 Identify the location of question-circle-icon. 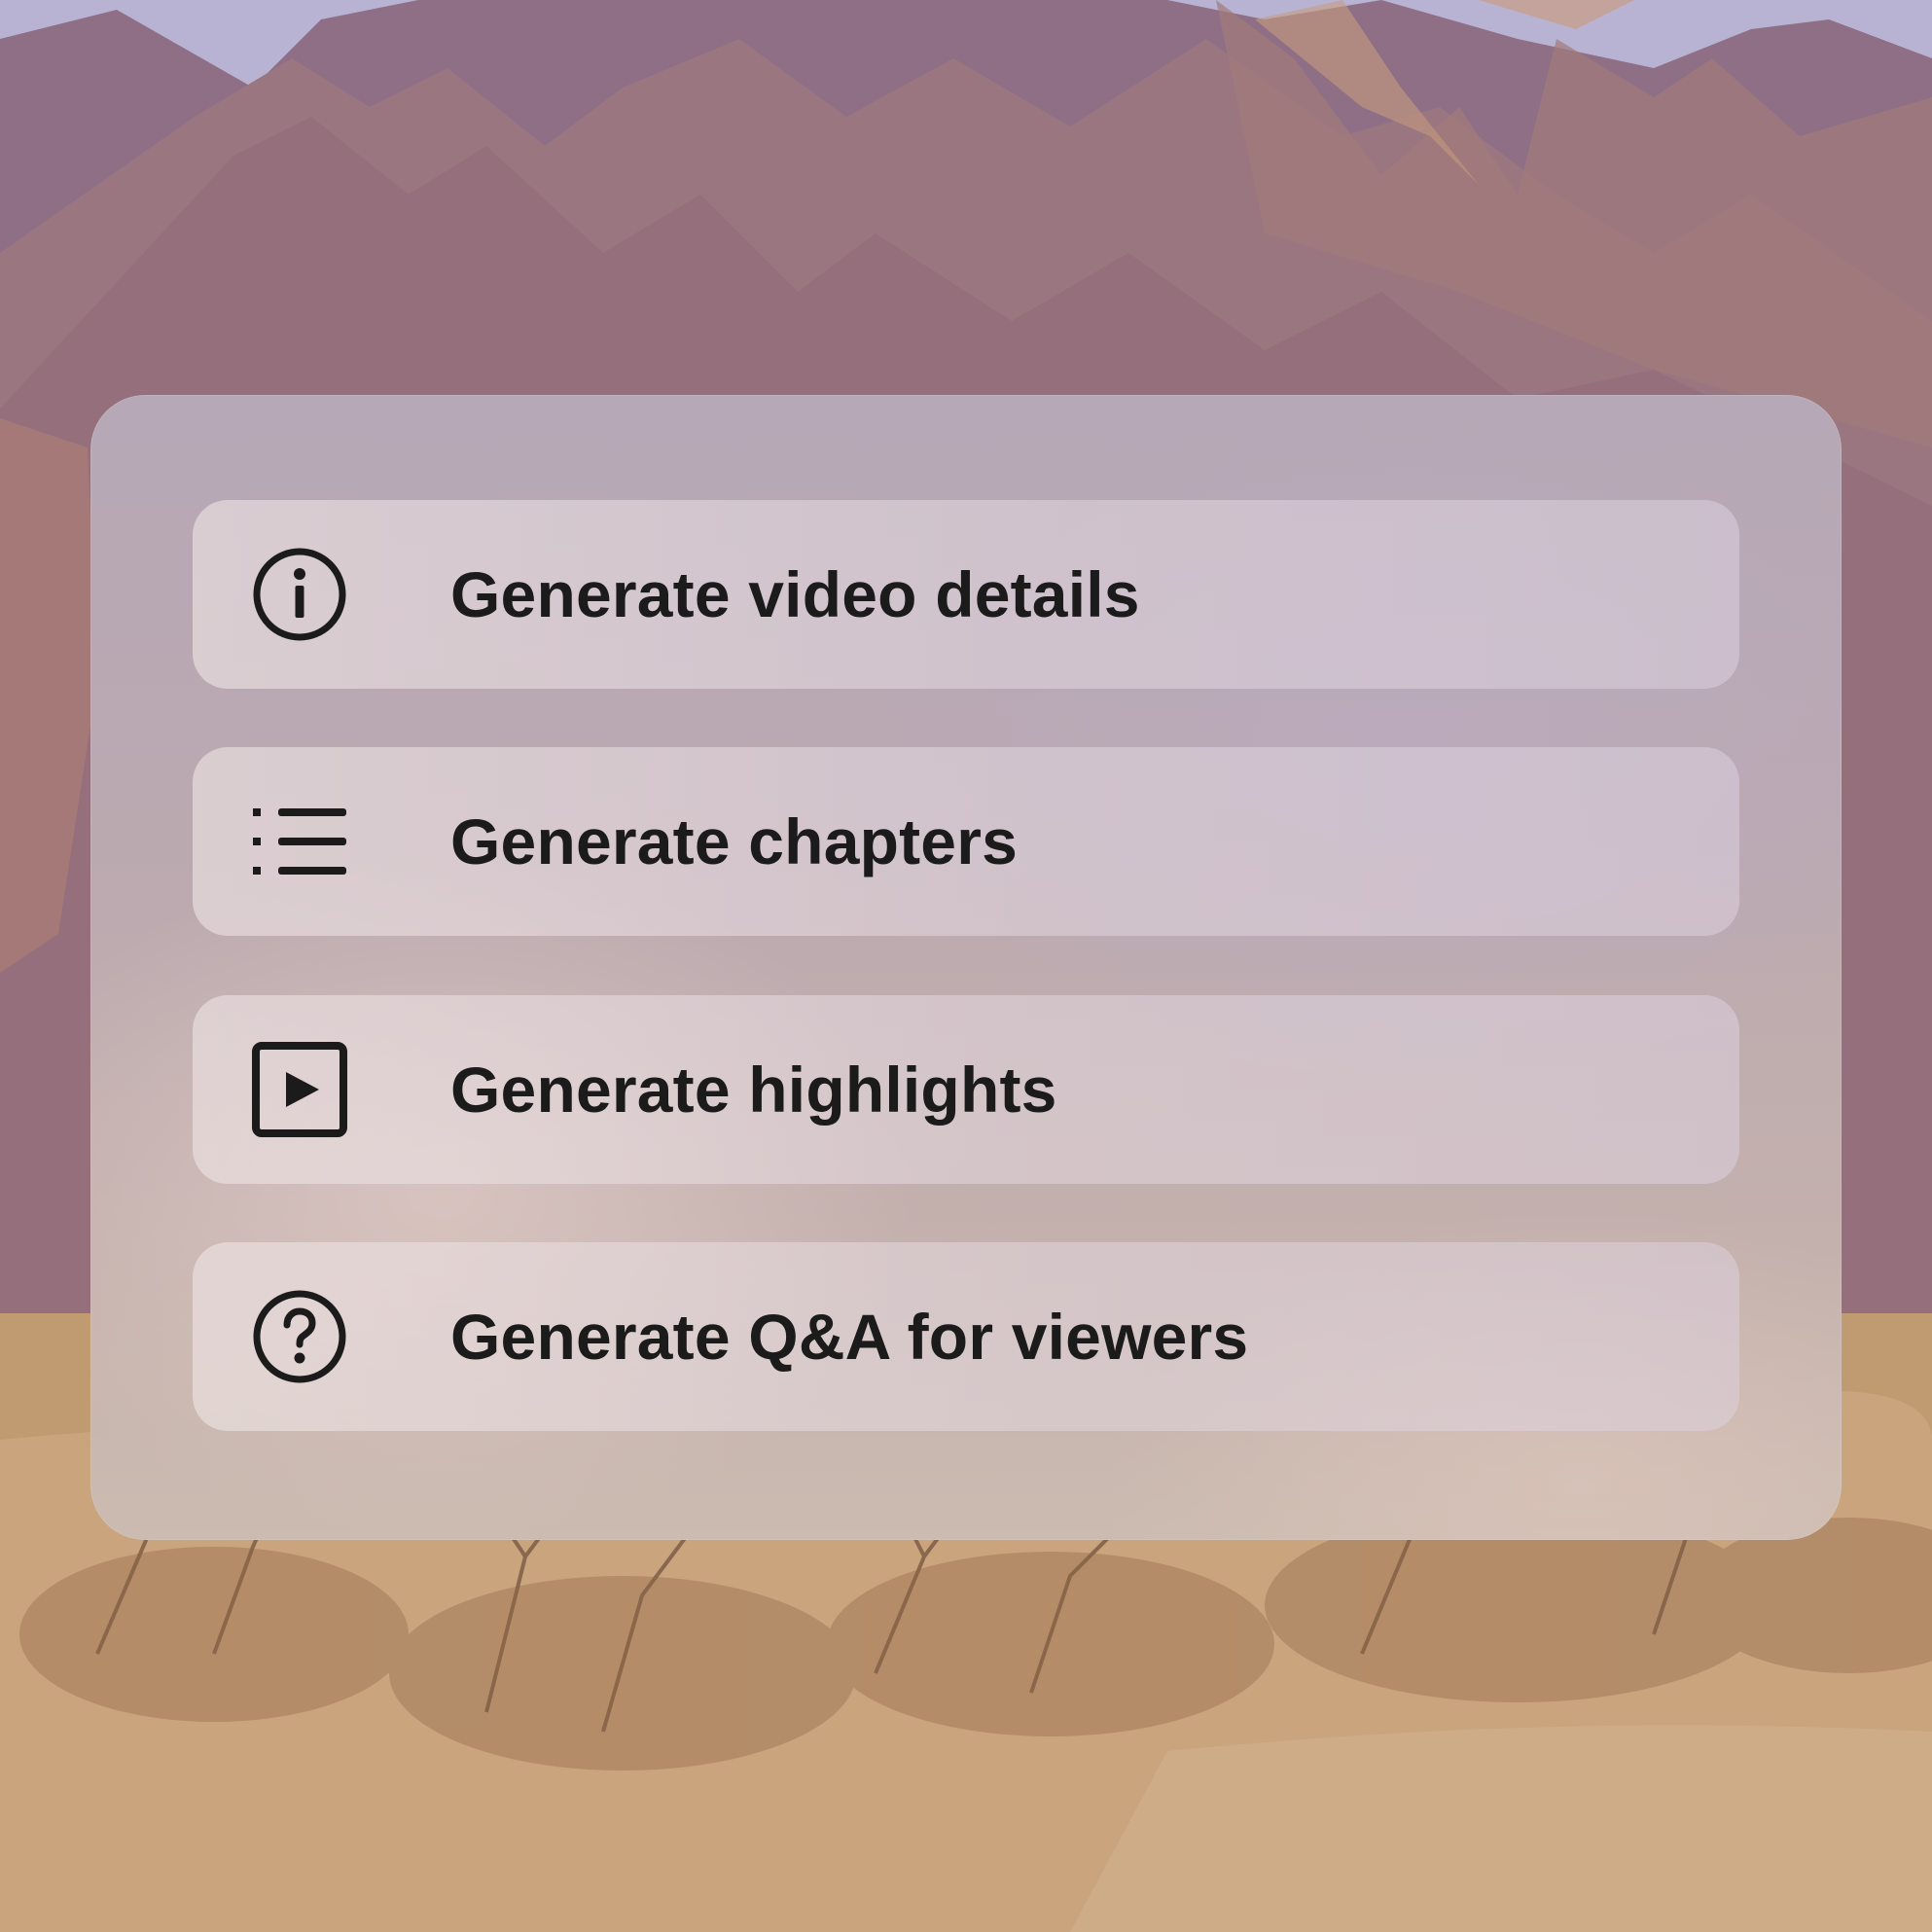
(299, 1336).